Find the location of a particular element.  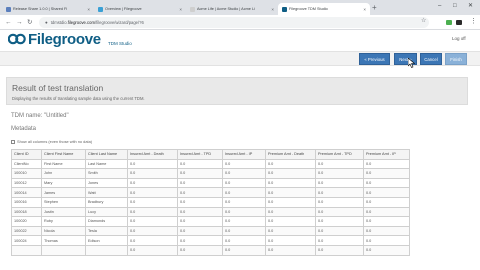

table-row: 100012 Mary Jones 0.0 0.0 0.0 0.0 0.0 0.0 is located at coordinates (210, 183).